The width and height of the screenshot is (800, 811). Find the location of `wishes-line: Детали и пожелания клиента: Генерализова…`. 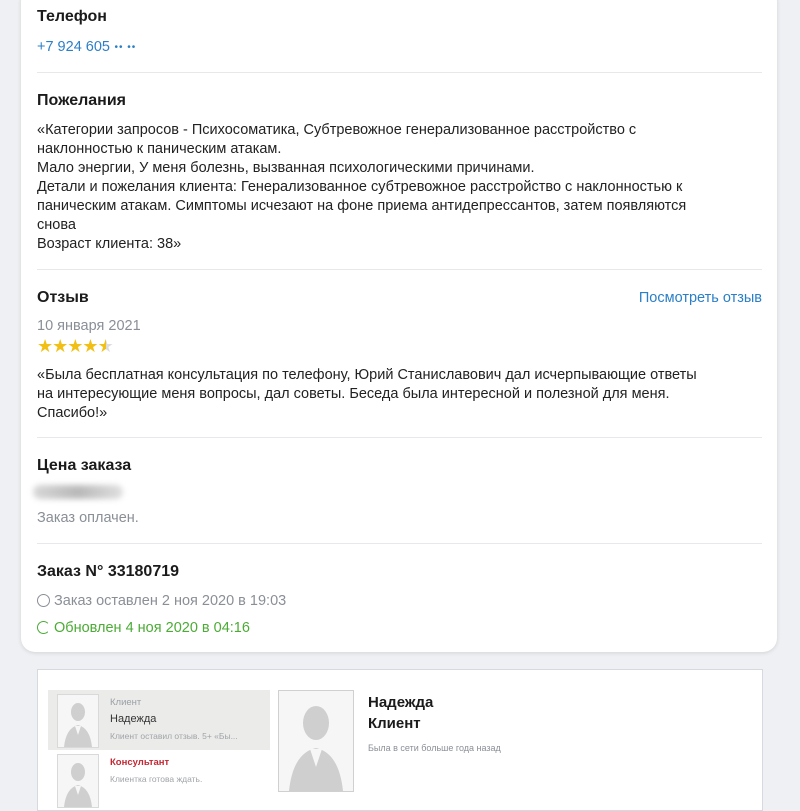

wishes-line: Детали и пожелания клиента: Генерализова… is located at coordinates (360, 187).